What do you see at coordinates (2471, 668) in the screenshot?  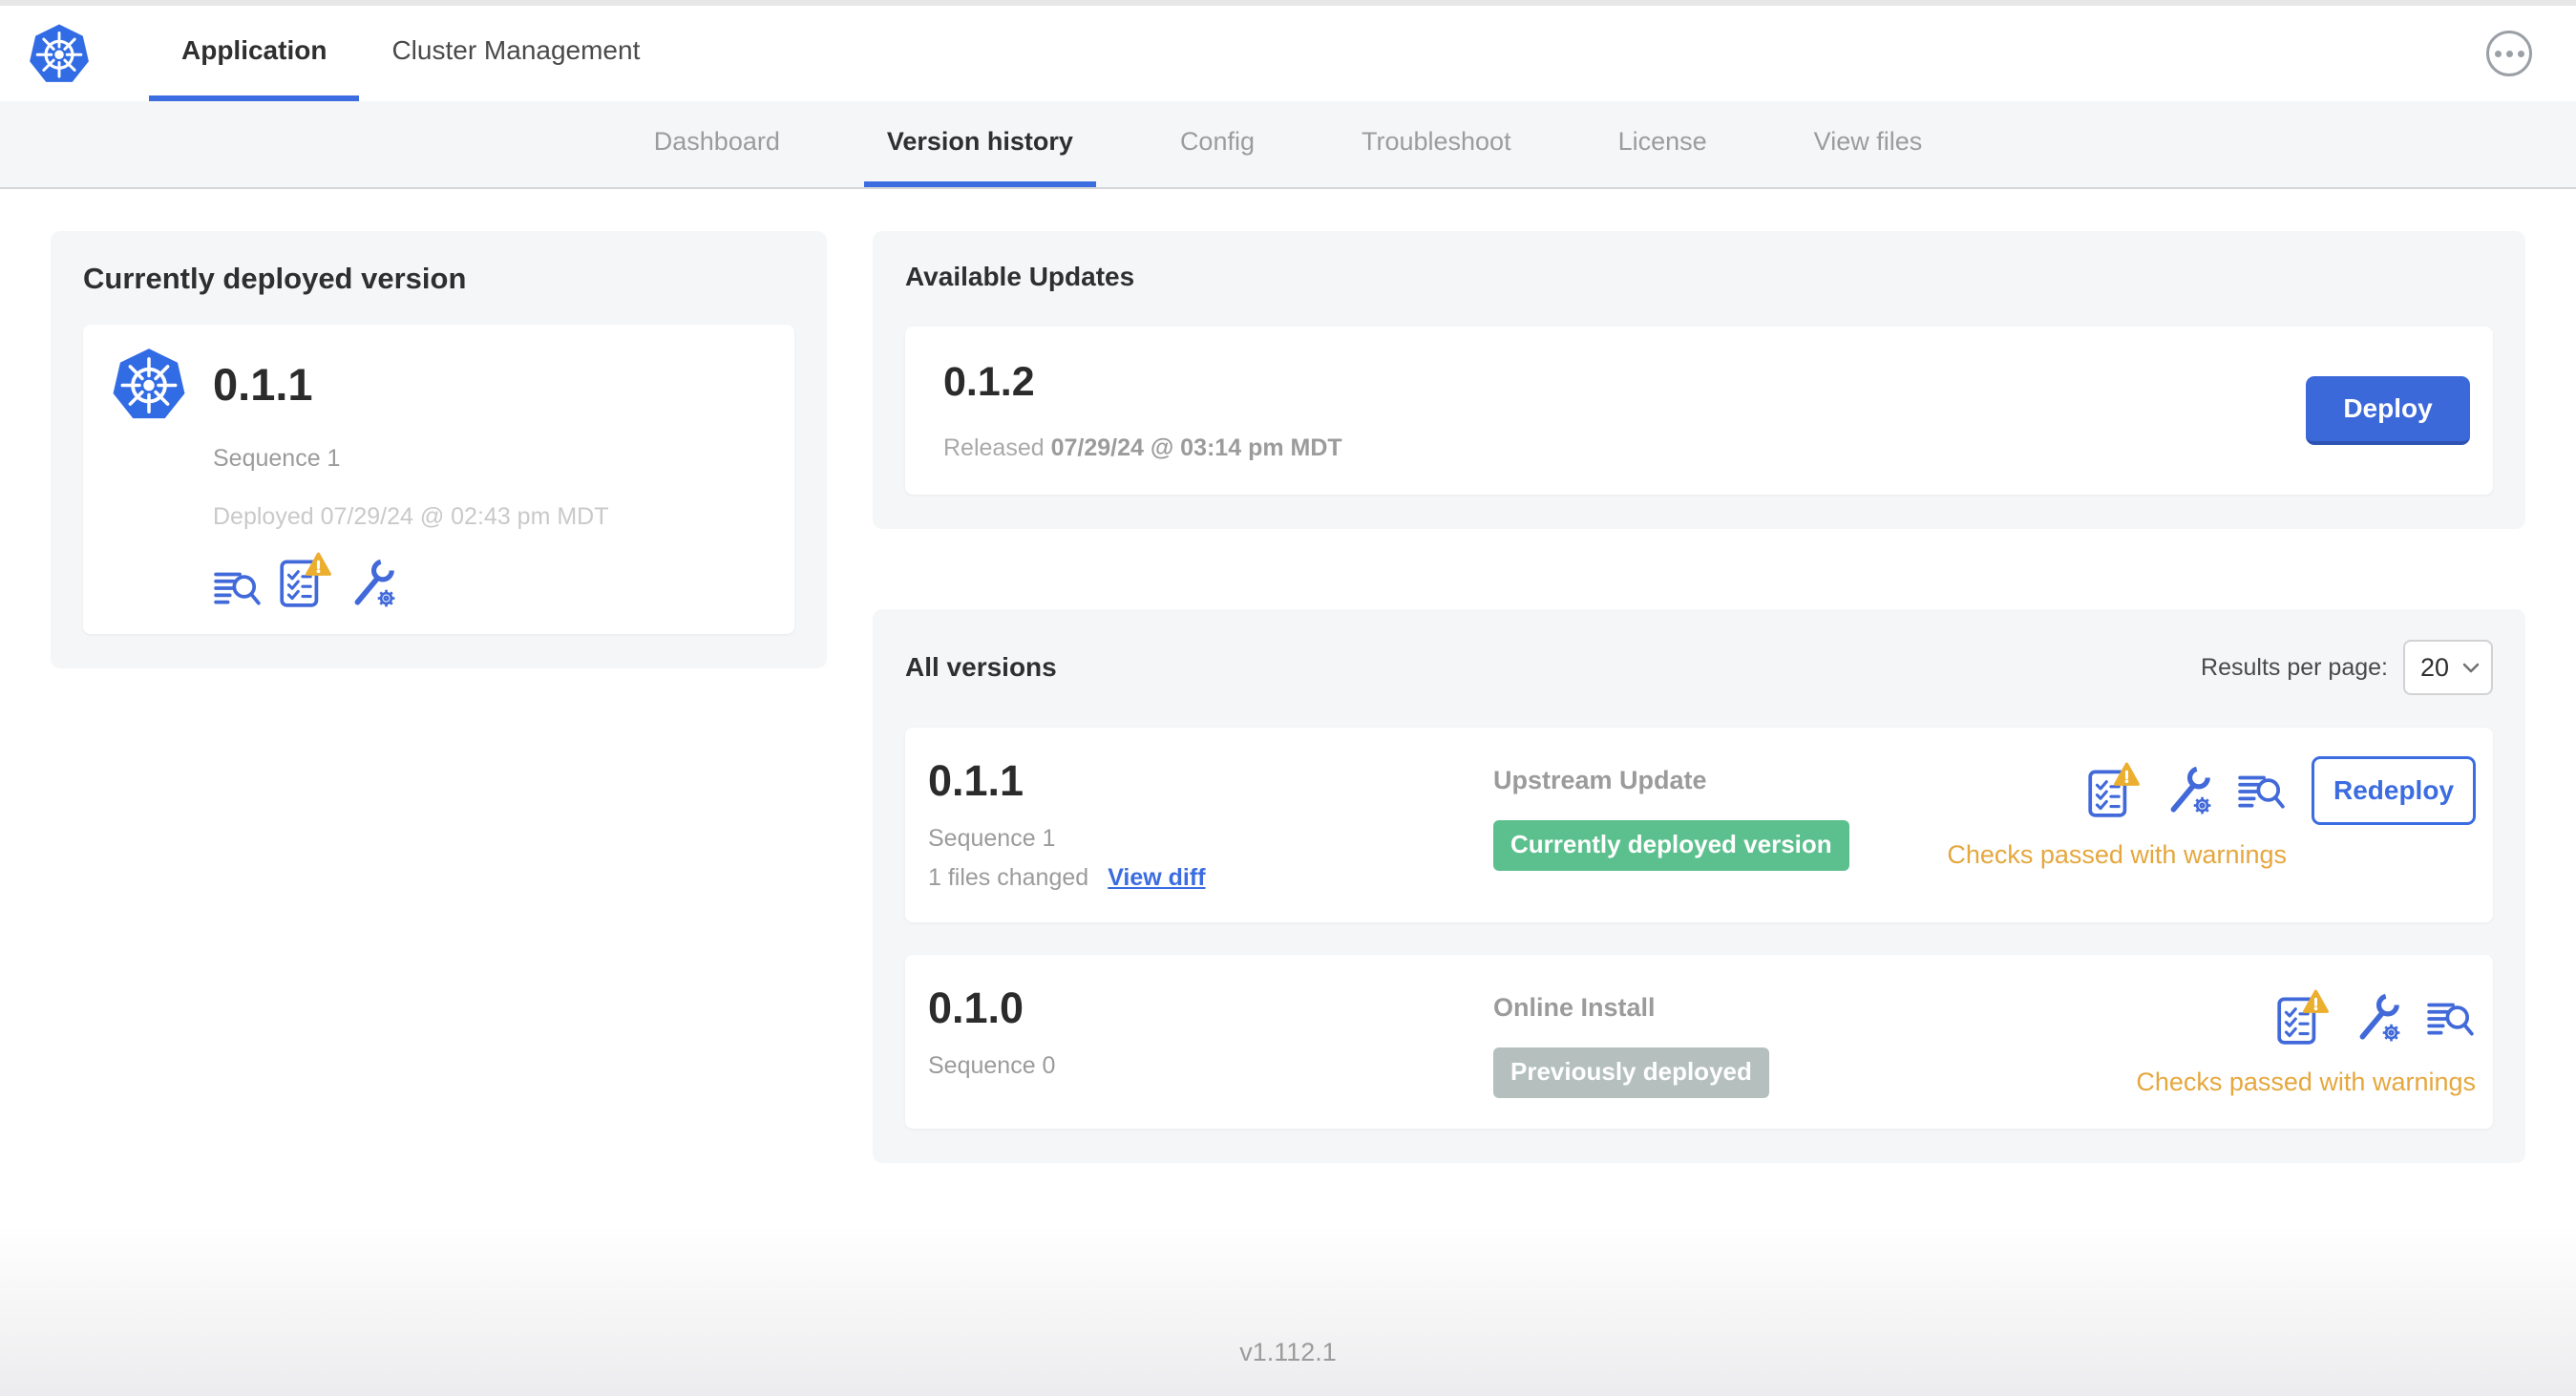 I see `chevron-down-icon` at bounding box center [2471, 668].